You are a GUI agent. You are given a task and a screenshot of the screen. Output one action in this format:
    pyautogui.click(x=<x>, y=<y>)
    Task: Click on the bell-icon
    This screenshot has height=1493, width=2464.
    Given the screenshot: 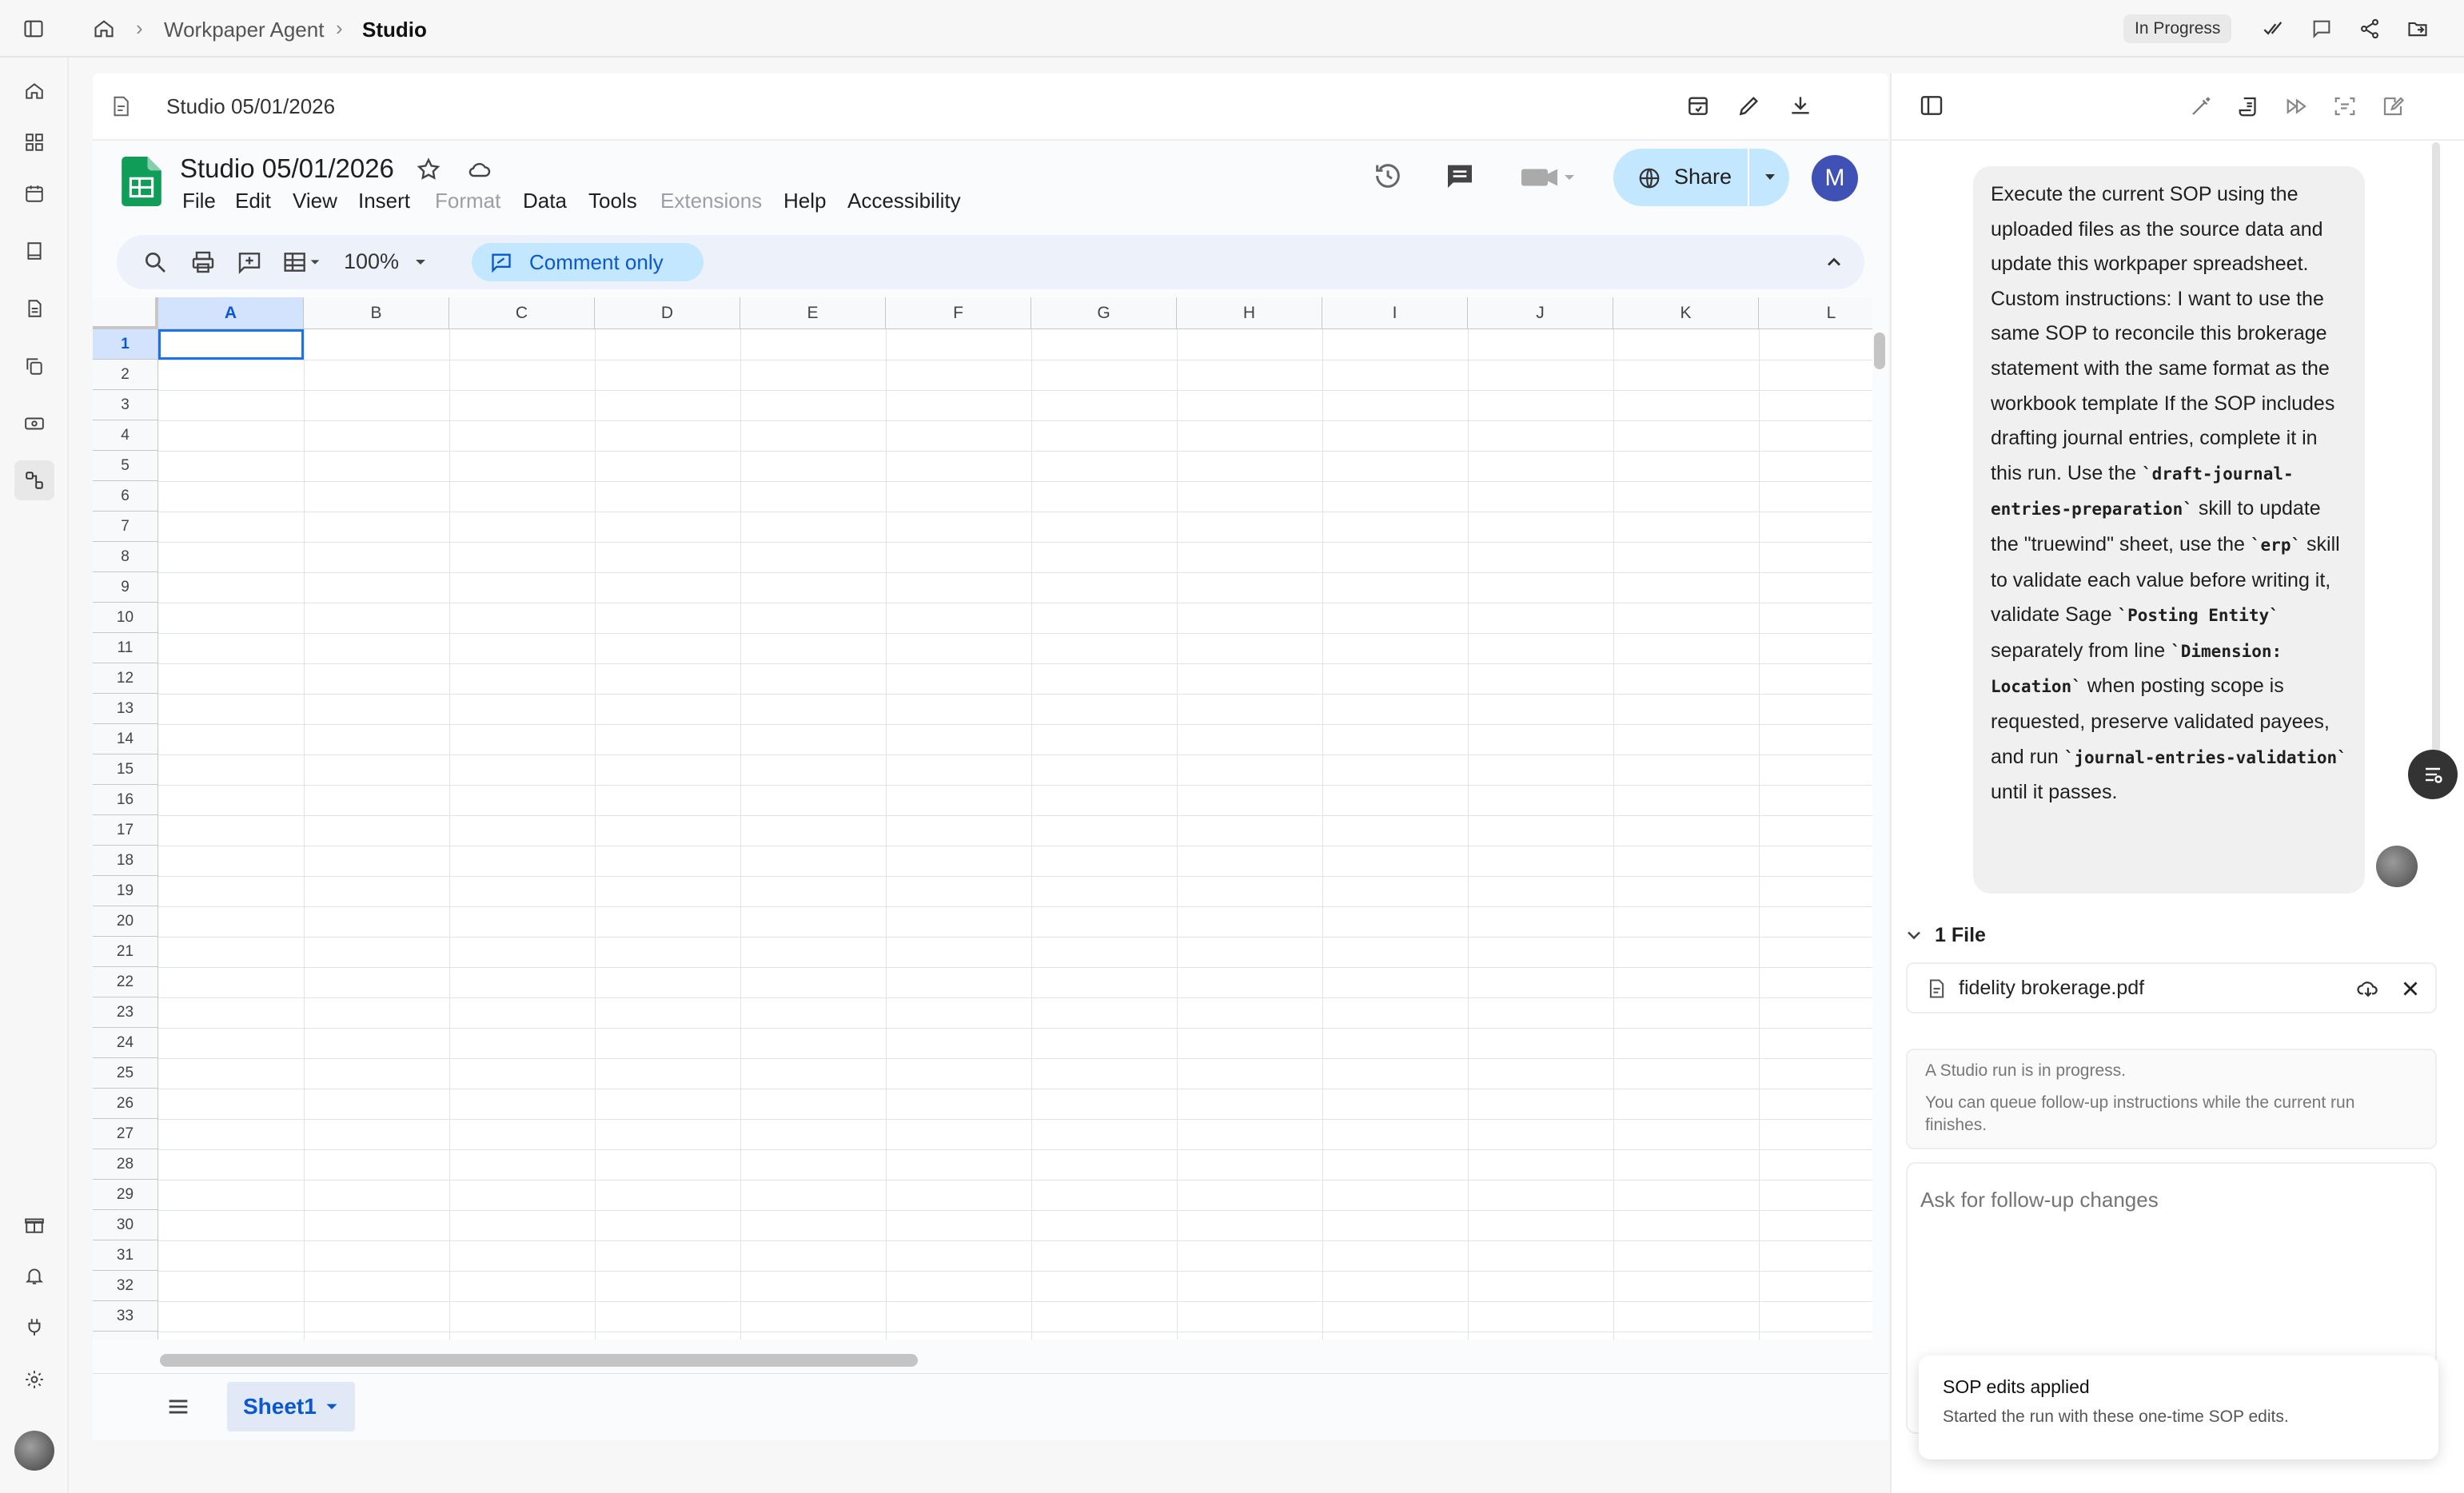 What is the action you would take?
    pyautogui.click(x=34, y=1275)
    